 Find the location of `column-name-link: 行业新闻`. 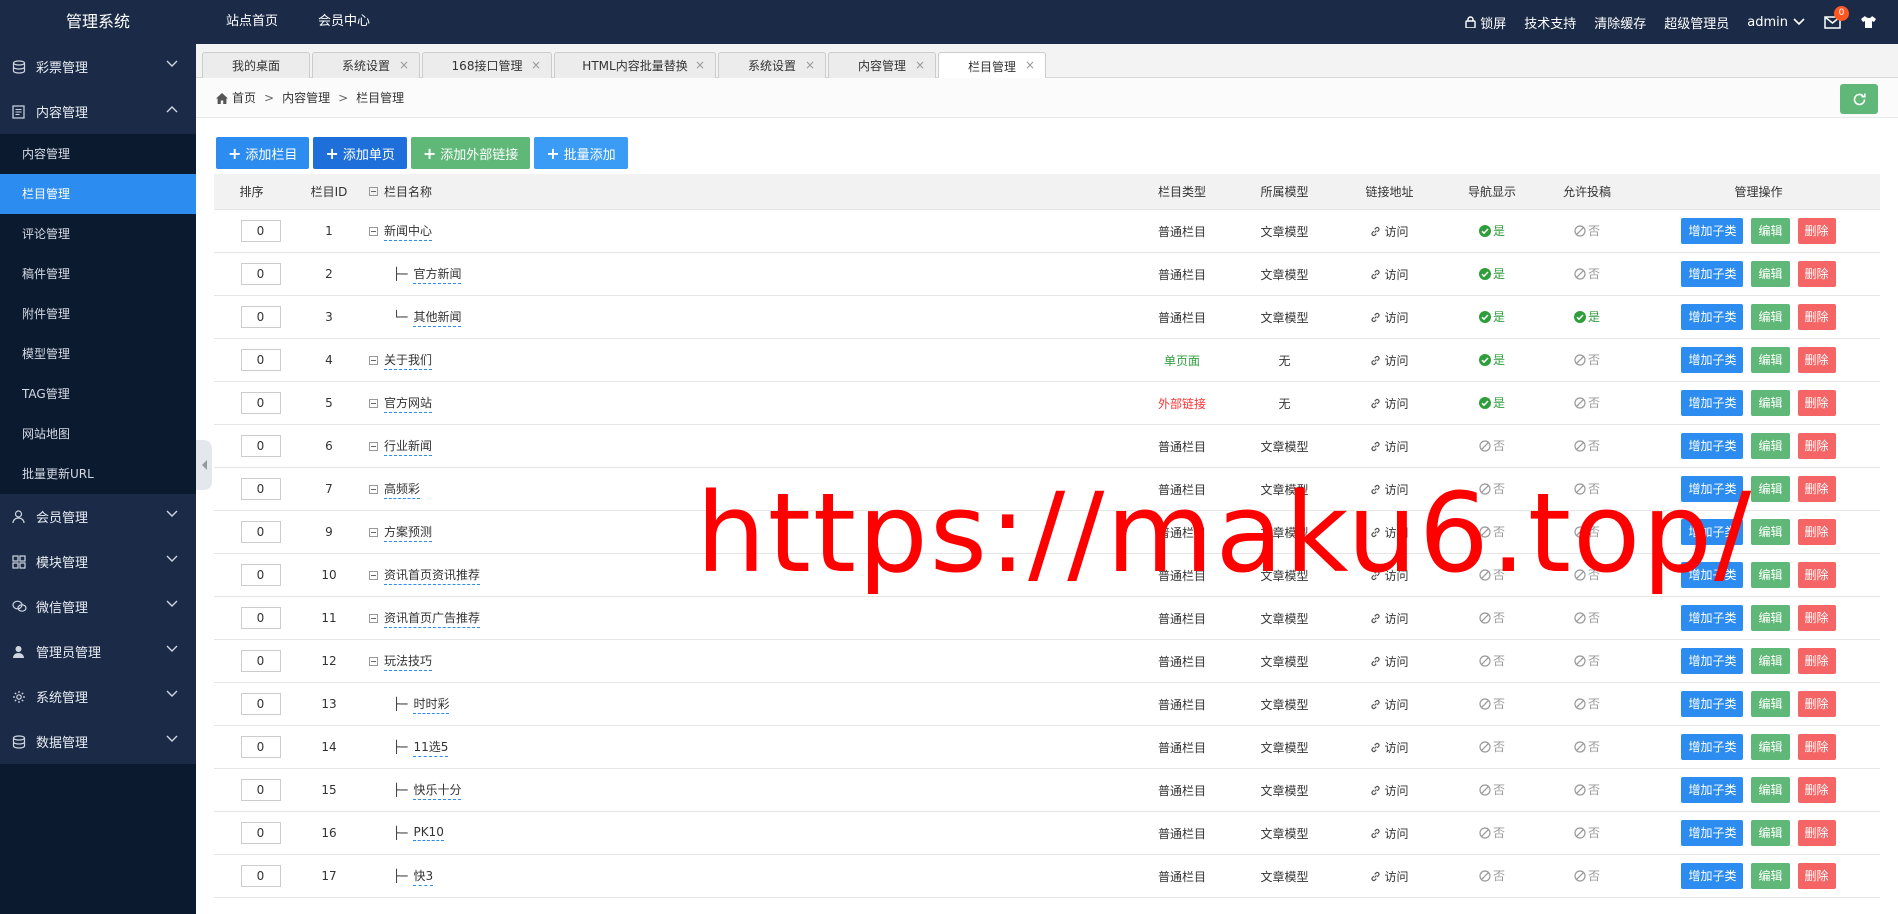

column-name-link: 行业新闻 is located at coordinates (408, 446).